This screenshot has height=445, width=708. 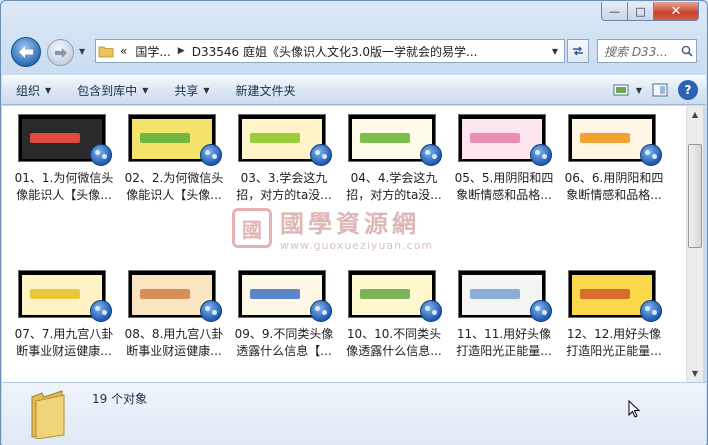 I want to click on watermark-url: www.guoxueziyuan.com, so click(x=357, y=245).